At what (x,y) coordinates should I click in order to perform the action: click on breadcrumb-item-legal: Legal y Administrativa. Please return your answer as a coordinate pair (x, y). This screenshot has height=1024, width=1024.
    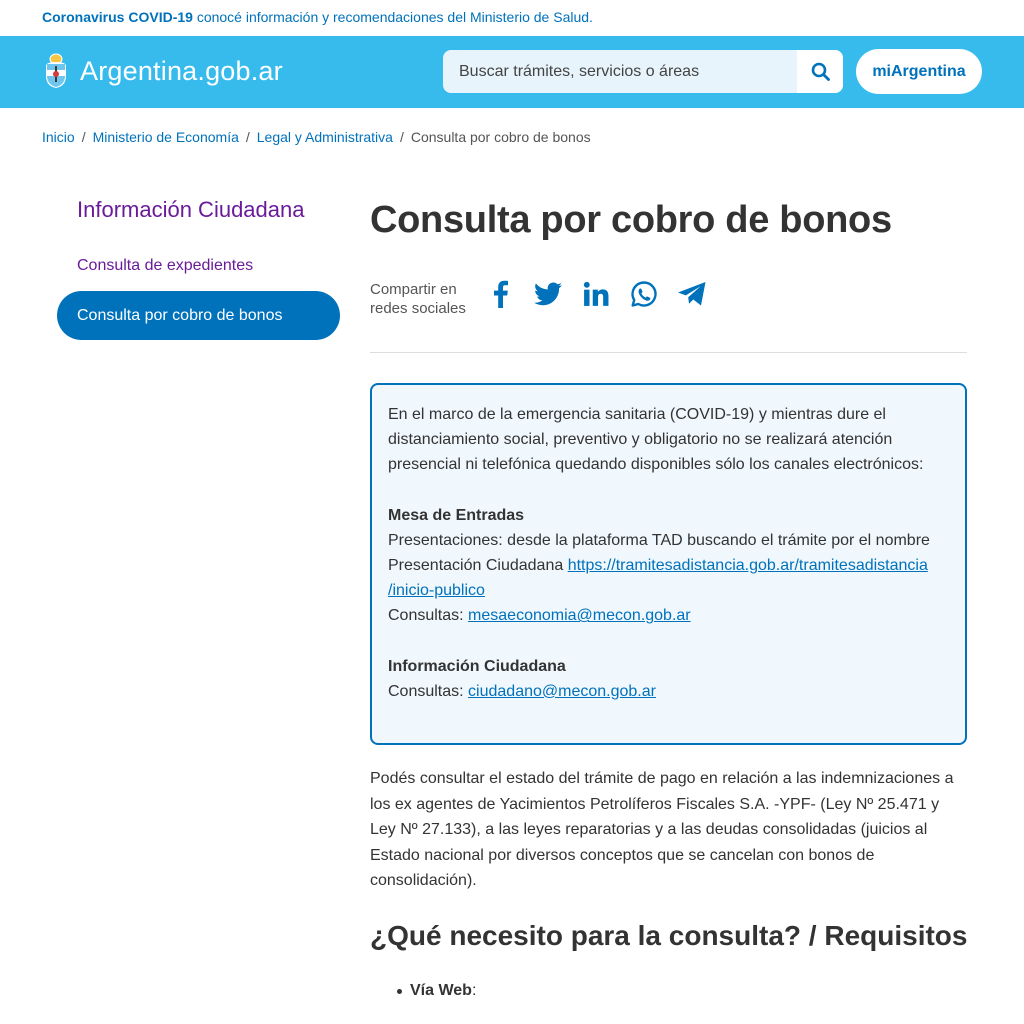
    Looking at the image, I should click on (325, 137).